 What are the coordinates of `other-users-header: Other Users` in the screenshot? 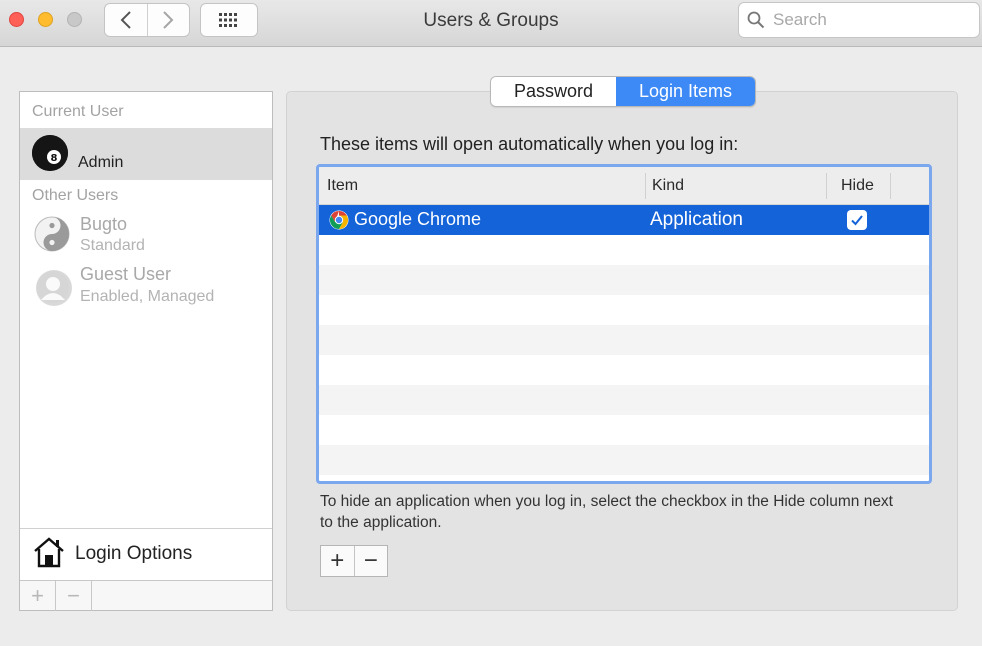 It's located at (75, 195).